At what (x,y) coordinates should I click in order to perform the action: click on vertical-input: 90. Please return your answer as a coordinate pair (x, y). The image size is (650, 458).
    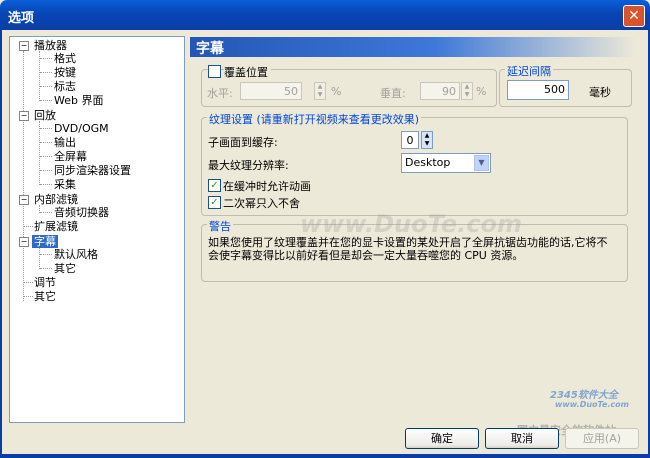
    Looking at the image, I should click on (440, 91).